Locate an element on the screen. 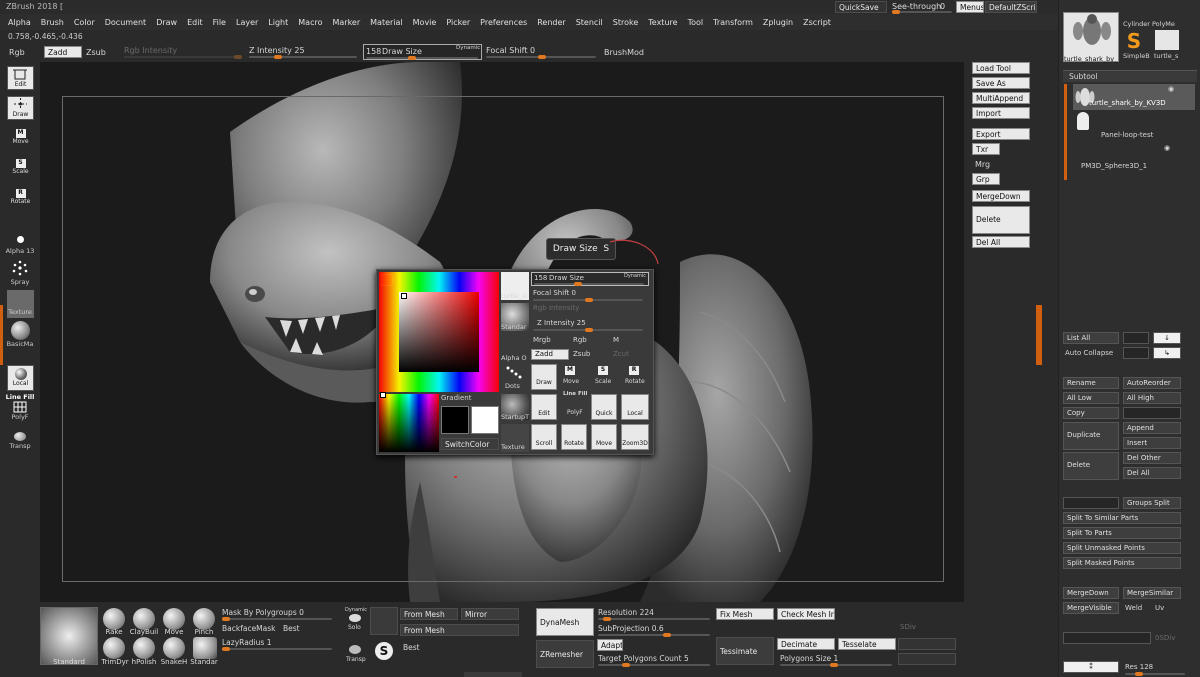 This screenshot has width=1200, height=677. fix-mesh-button: Fix Mesh is located at coordinates (745, 614).